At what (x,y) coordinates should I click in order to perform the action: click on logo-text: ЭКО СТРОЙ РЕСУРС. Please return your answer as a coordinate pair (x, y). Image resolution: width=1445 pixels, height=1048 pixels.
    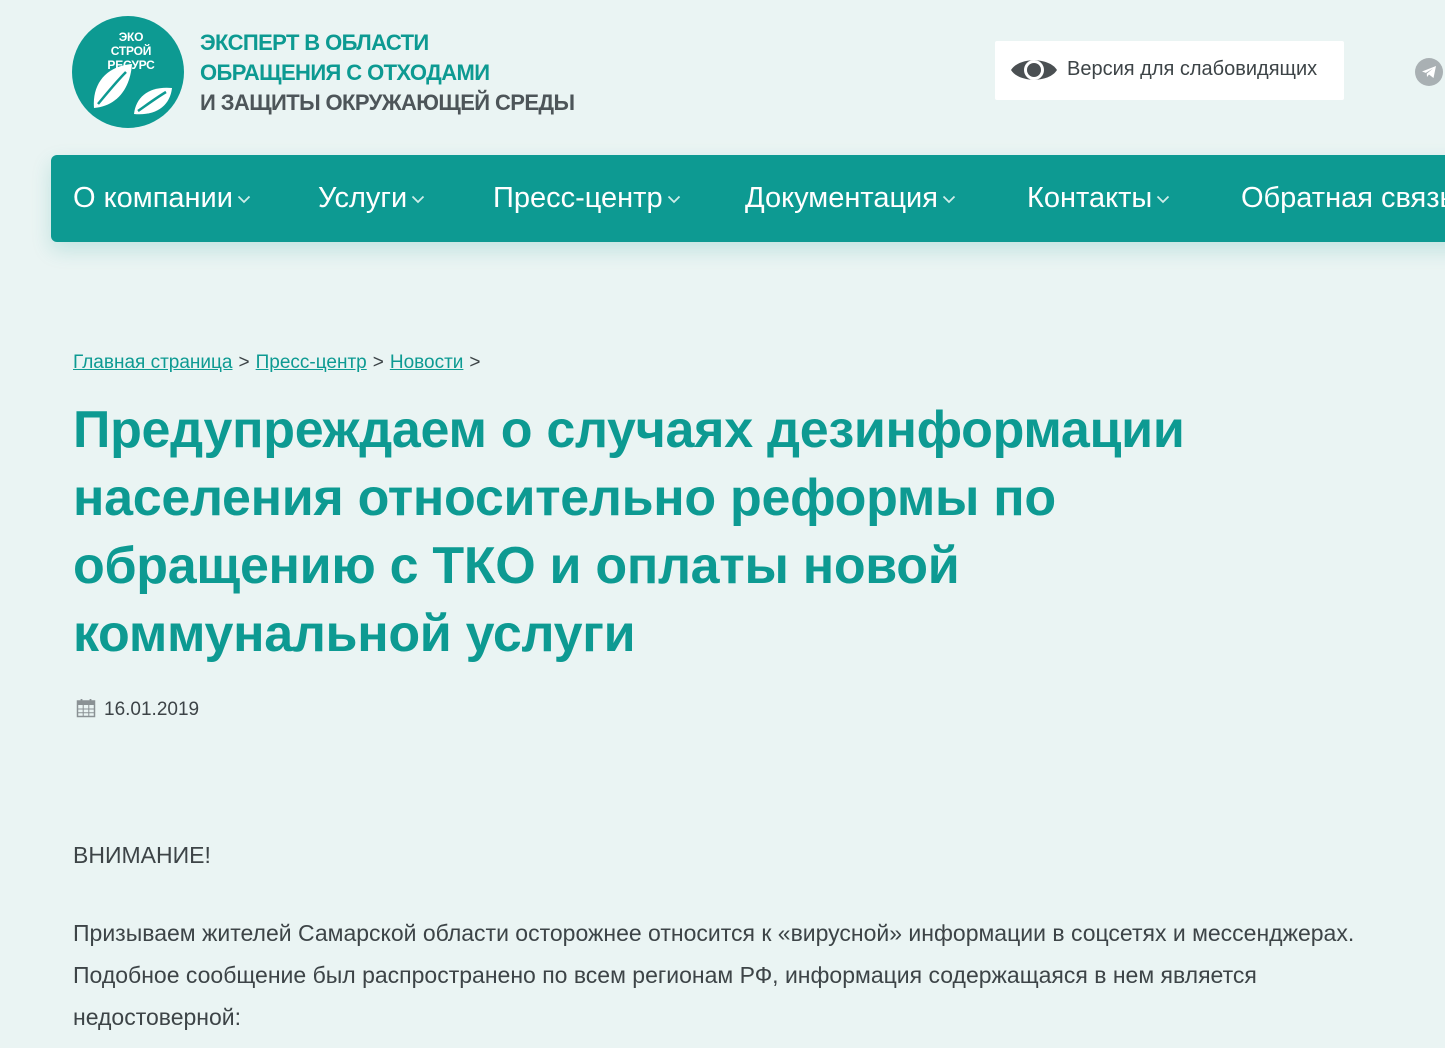
    Looking at the image, I should click on (131, 51).